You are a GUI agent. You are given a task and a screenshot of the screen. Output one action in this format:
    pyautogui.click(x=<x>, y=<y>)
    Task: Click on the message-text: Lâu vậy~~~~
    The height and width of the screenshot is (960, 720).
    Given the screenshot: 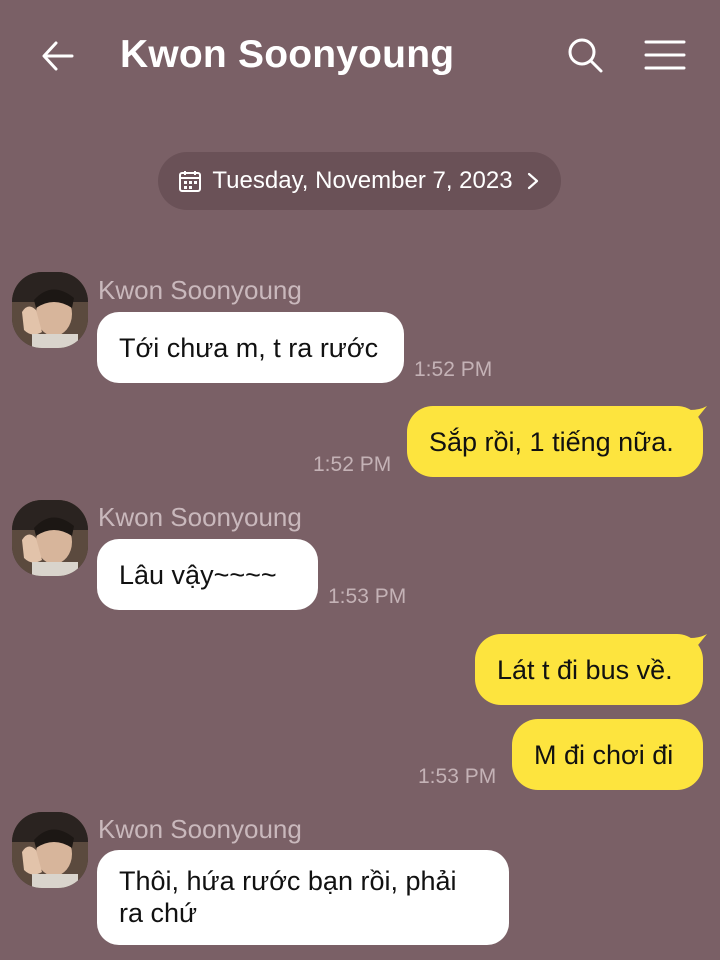 What is the action you would take?
    pyautogui.click(x=198, y=574)
    